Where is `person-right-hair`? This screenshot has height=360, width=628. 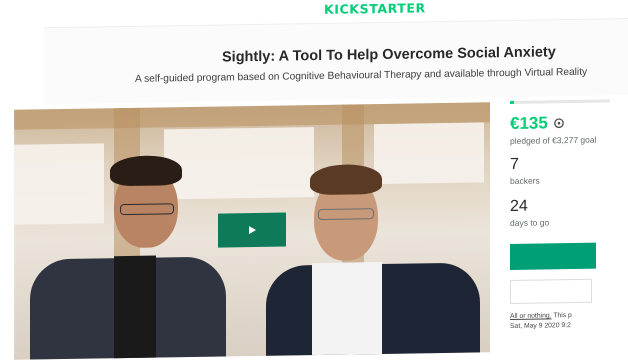 person-right-hair is located at coordinates (346, 179).